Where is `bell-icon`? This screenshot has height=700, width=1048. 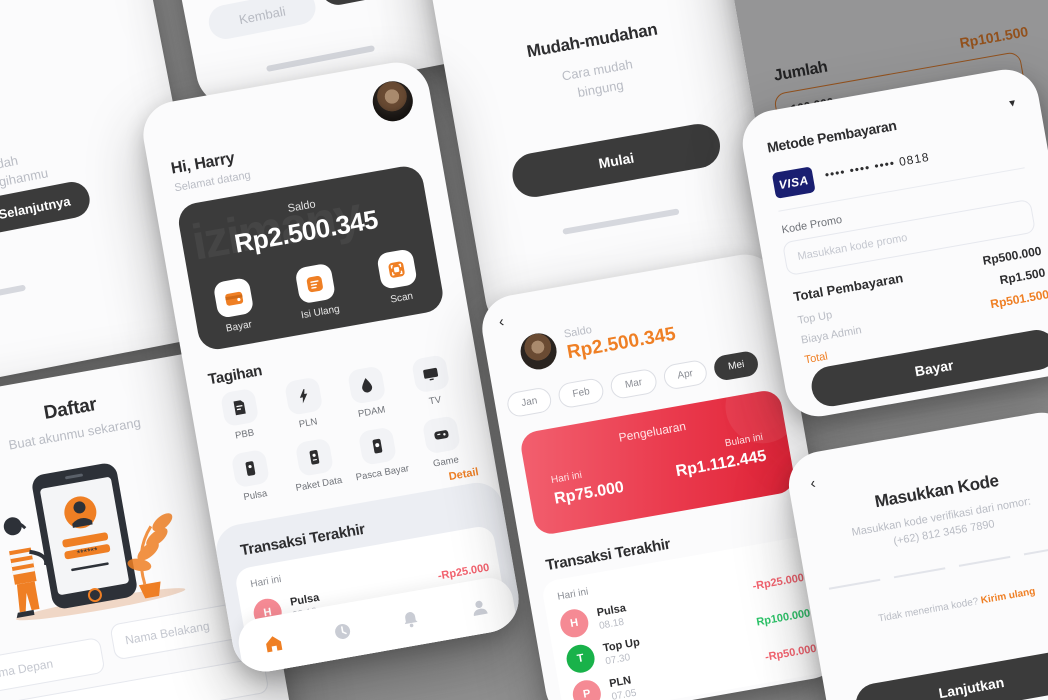
bell-icon is located at coordinates (411, 619).